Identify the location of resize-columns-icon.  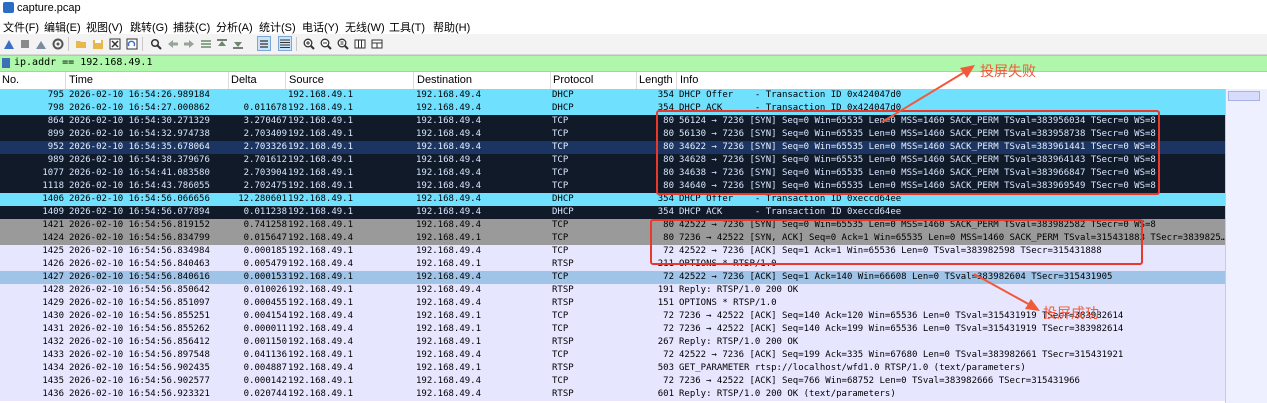
(360, 43).